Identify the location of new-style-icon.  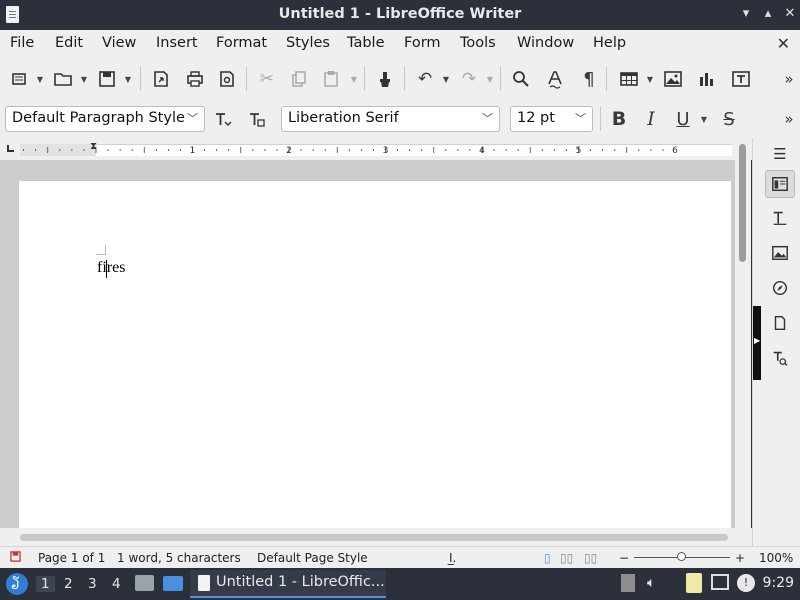
(257, 119).